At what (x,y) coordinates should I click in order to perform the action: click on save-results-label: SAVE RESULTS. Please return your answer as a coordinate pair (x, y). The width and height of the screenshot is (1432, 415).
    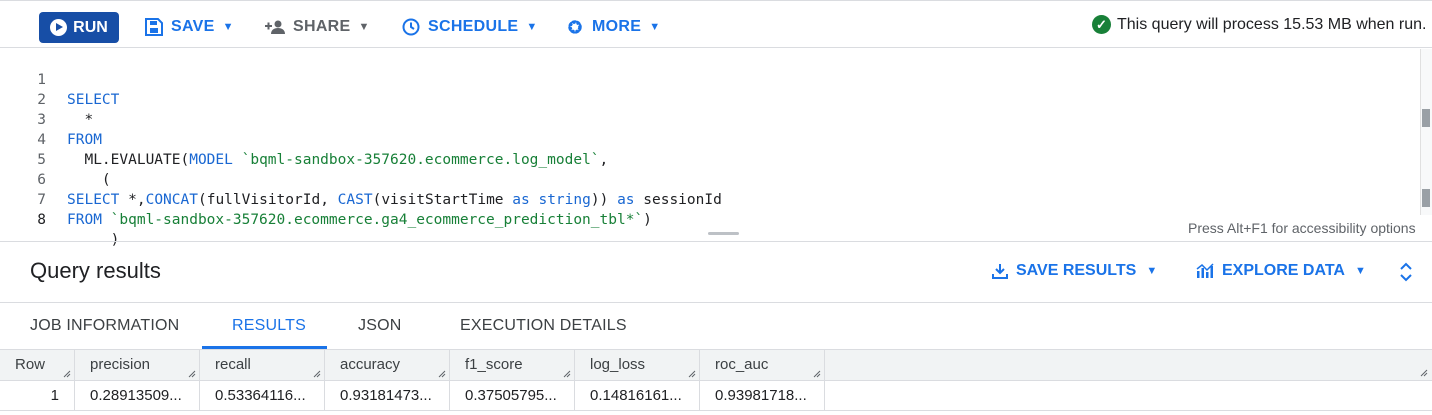
    Looking at the image, I should click on (1076, 270).